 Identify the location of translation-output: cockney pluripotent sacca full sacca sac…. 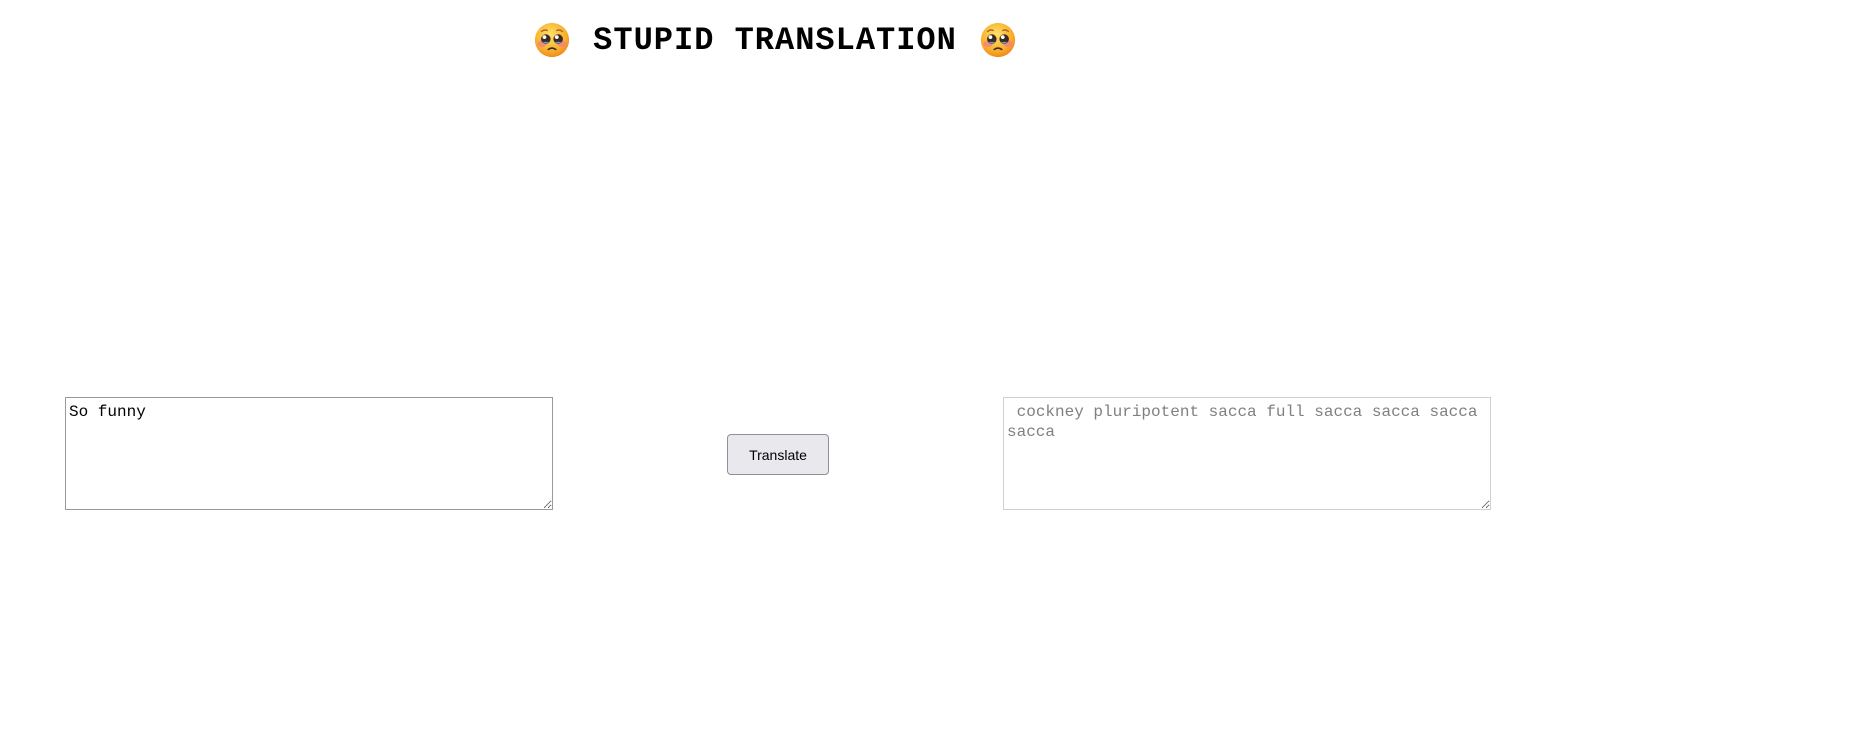
(1247, 453).